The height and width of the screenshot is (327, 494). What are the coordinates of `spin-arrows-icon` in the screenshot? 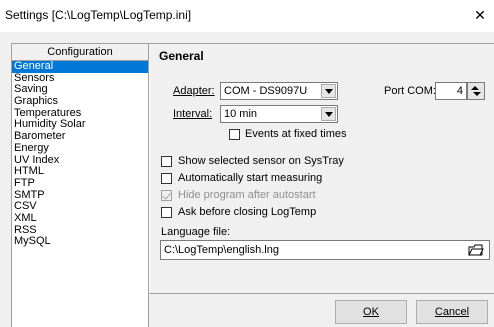 It's located at (476, 91).